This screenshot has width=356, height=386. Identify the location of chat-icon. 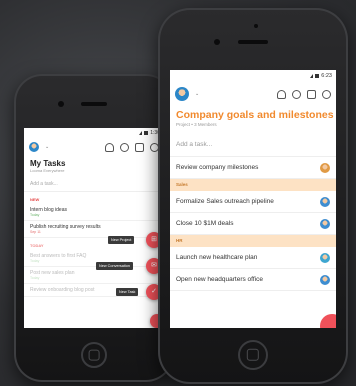
(326, 94).